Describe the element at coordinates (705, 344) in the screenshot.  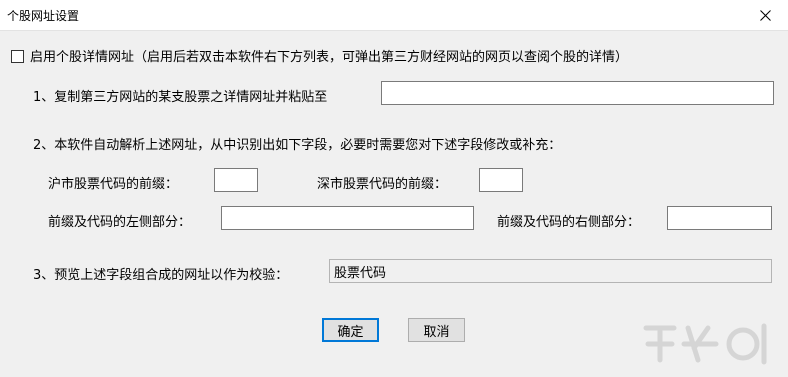
I see `watermark-logo` at that location.